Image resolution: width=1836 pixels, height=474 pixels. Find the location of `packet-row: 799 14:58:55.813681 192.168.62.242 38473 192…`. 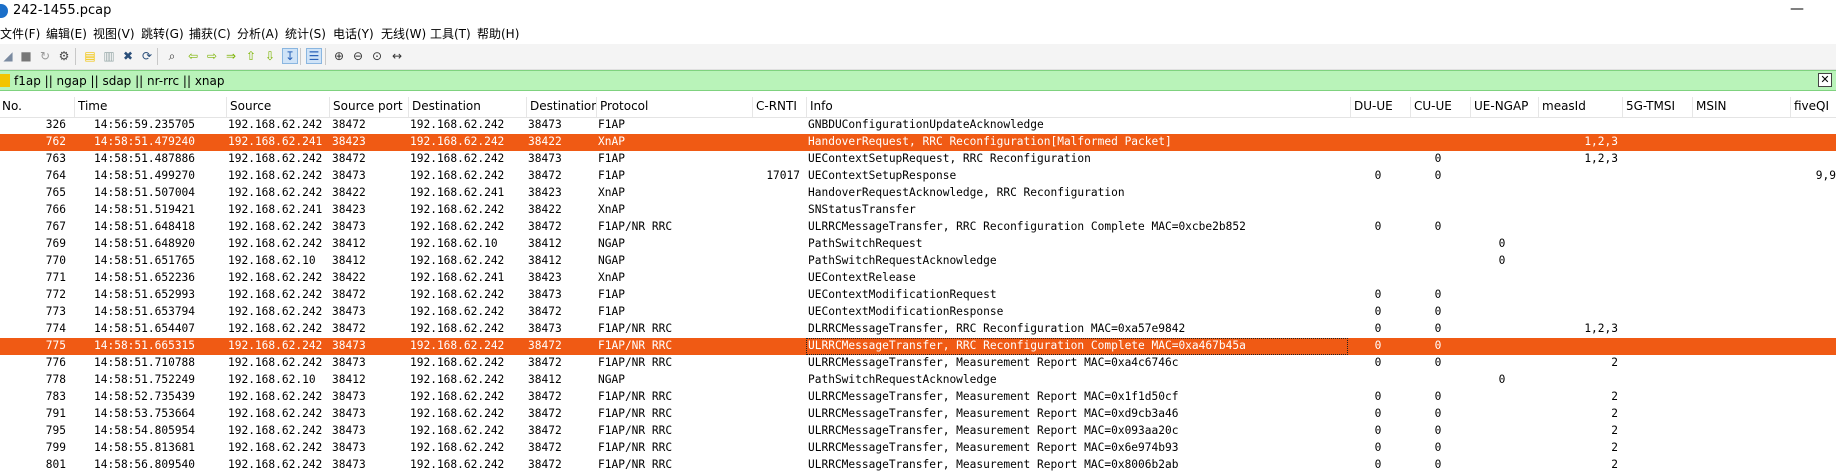

packet-row: 799 14:58:55.813681 192.168.62.242 38473 192… is located at coordinates (918, 448).